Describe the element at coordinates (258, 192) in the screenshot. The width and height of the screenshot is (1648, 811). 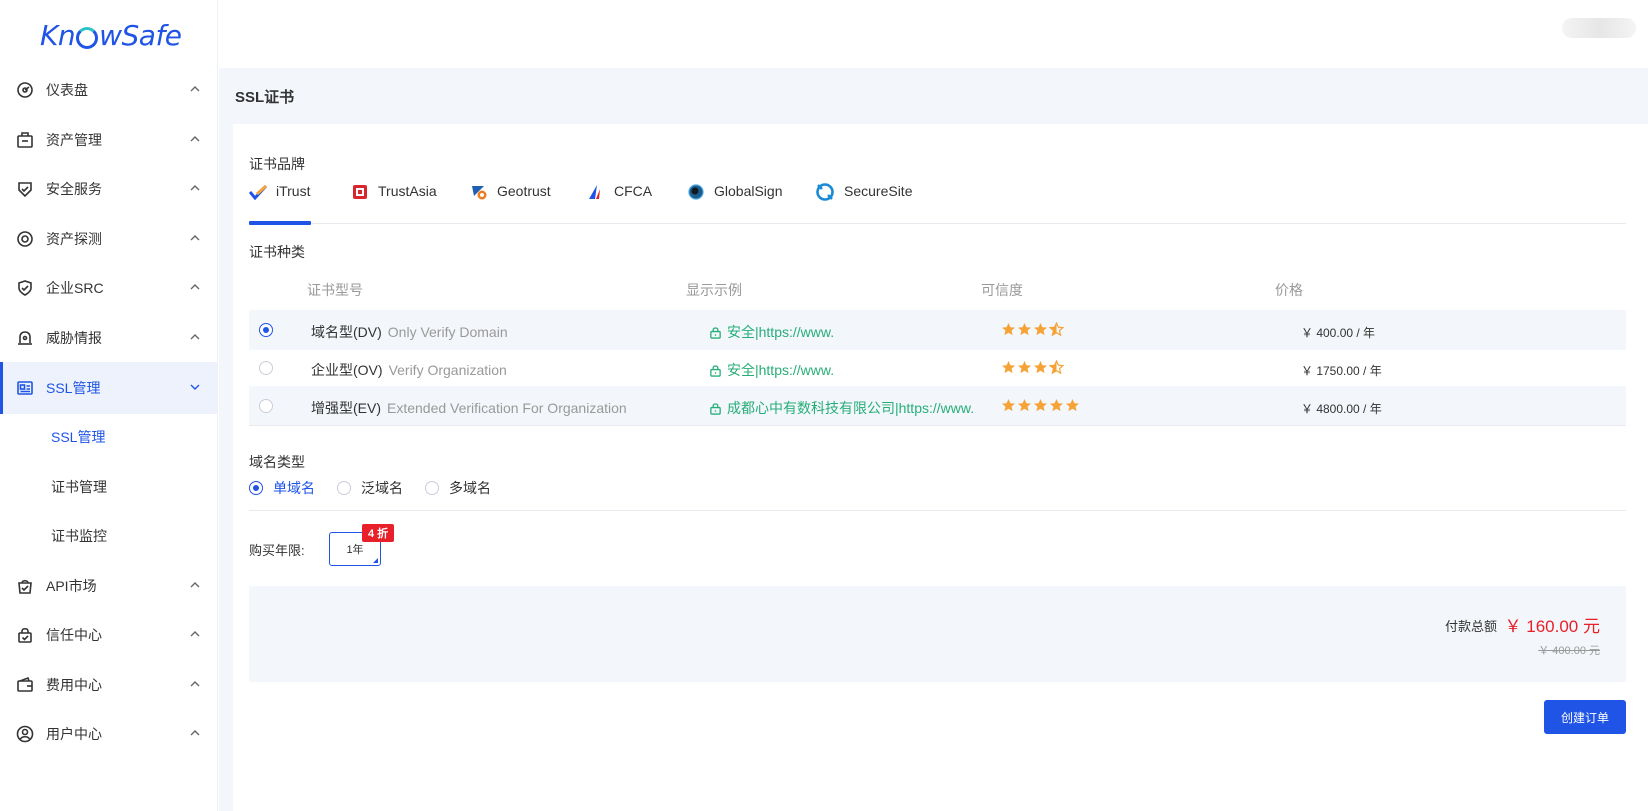
I see `itrust-icon` at that location.